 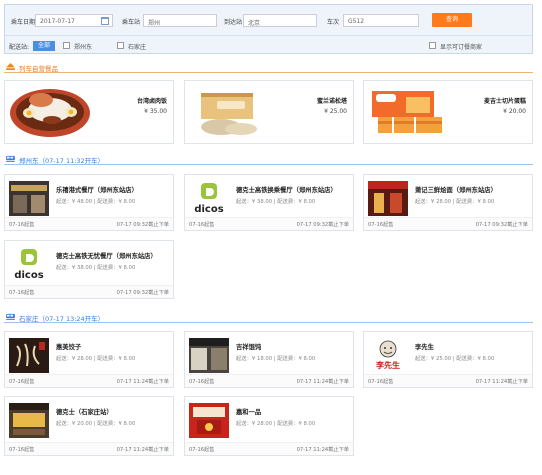 I want to click on query-button: 查询, so click(x=452, y=20).